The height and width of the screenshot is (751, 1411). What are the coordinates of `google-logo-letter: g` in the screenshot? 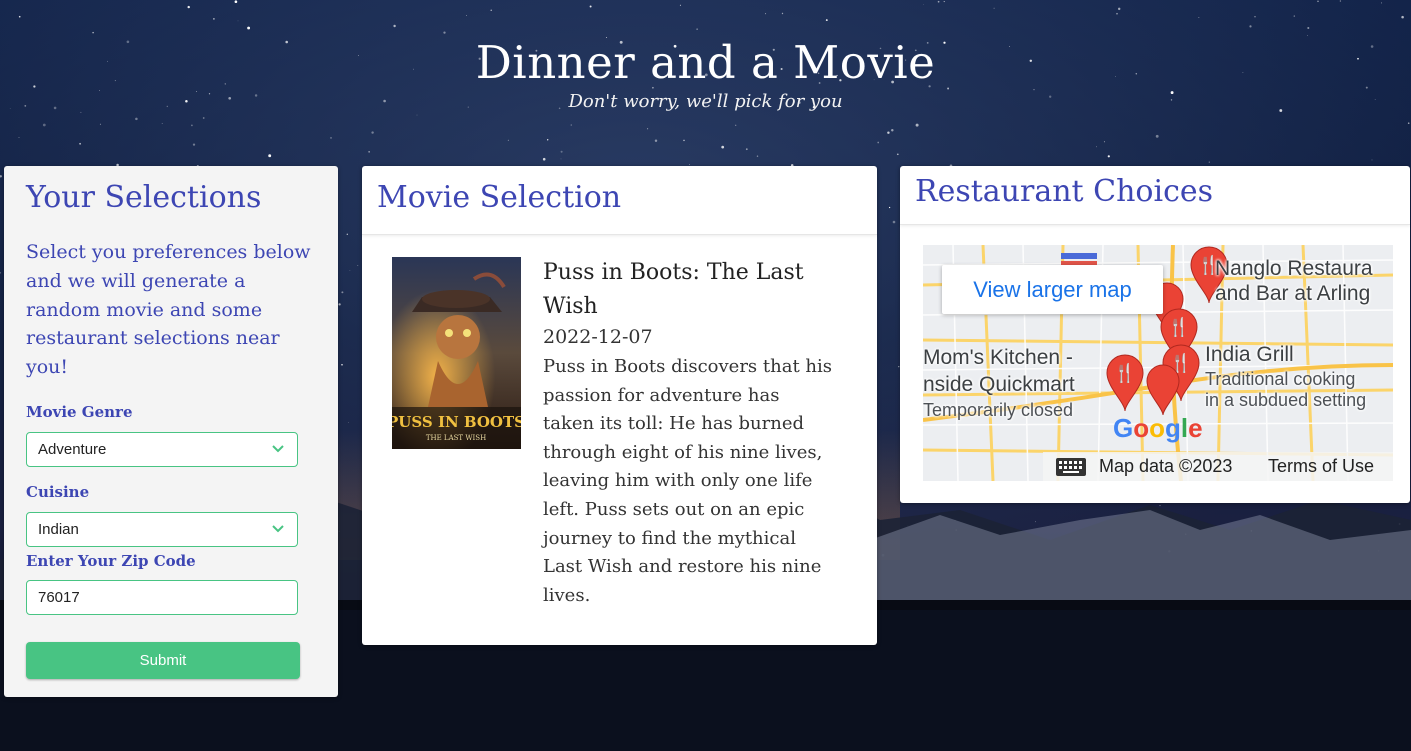 It's located at (1173, 428).